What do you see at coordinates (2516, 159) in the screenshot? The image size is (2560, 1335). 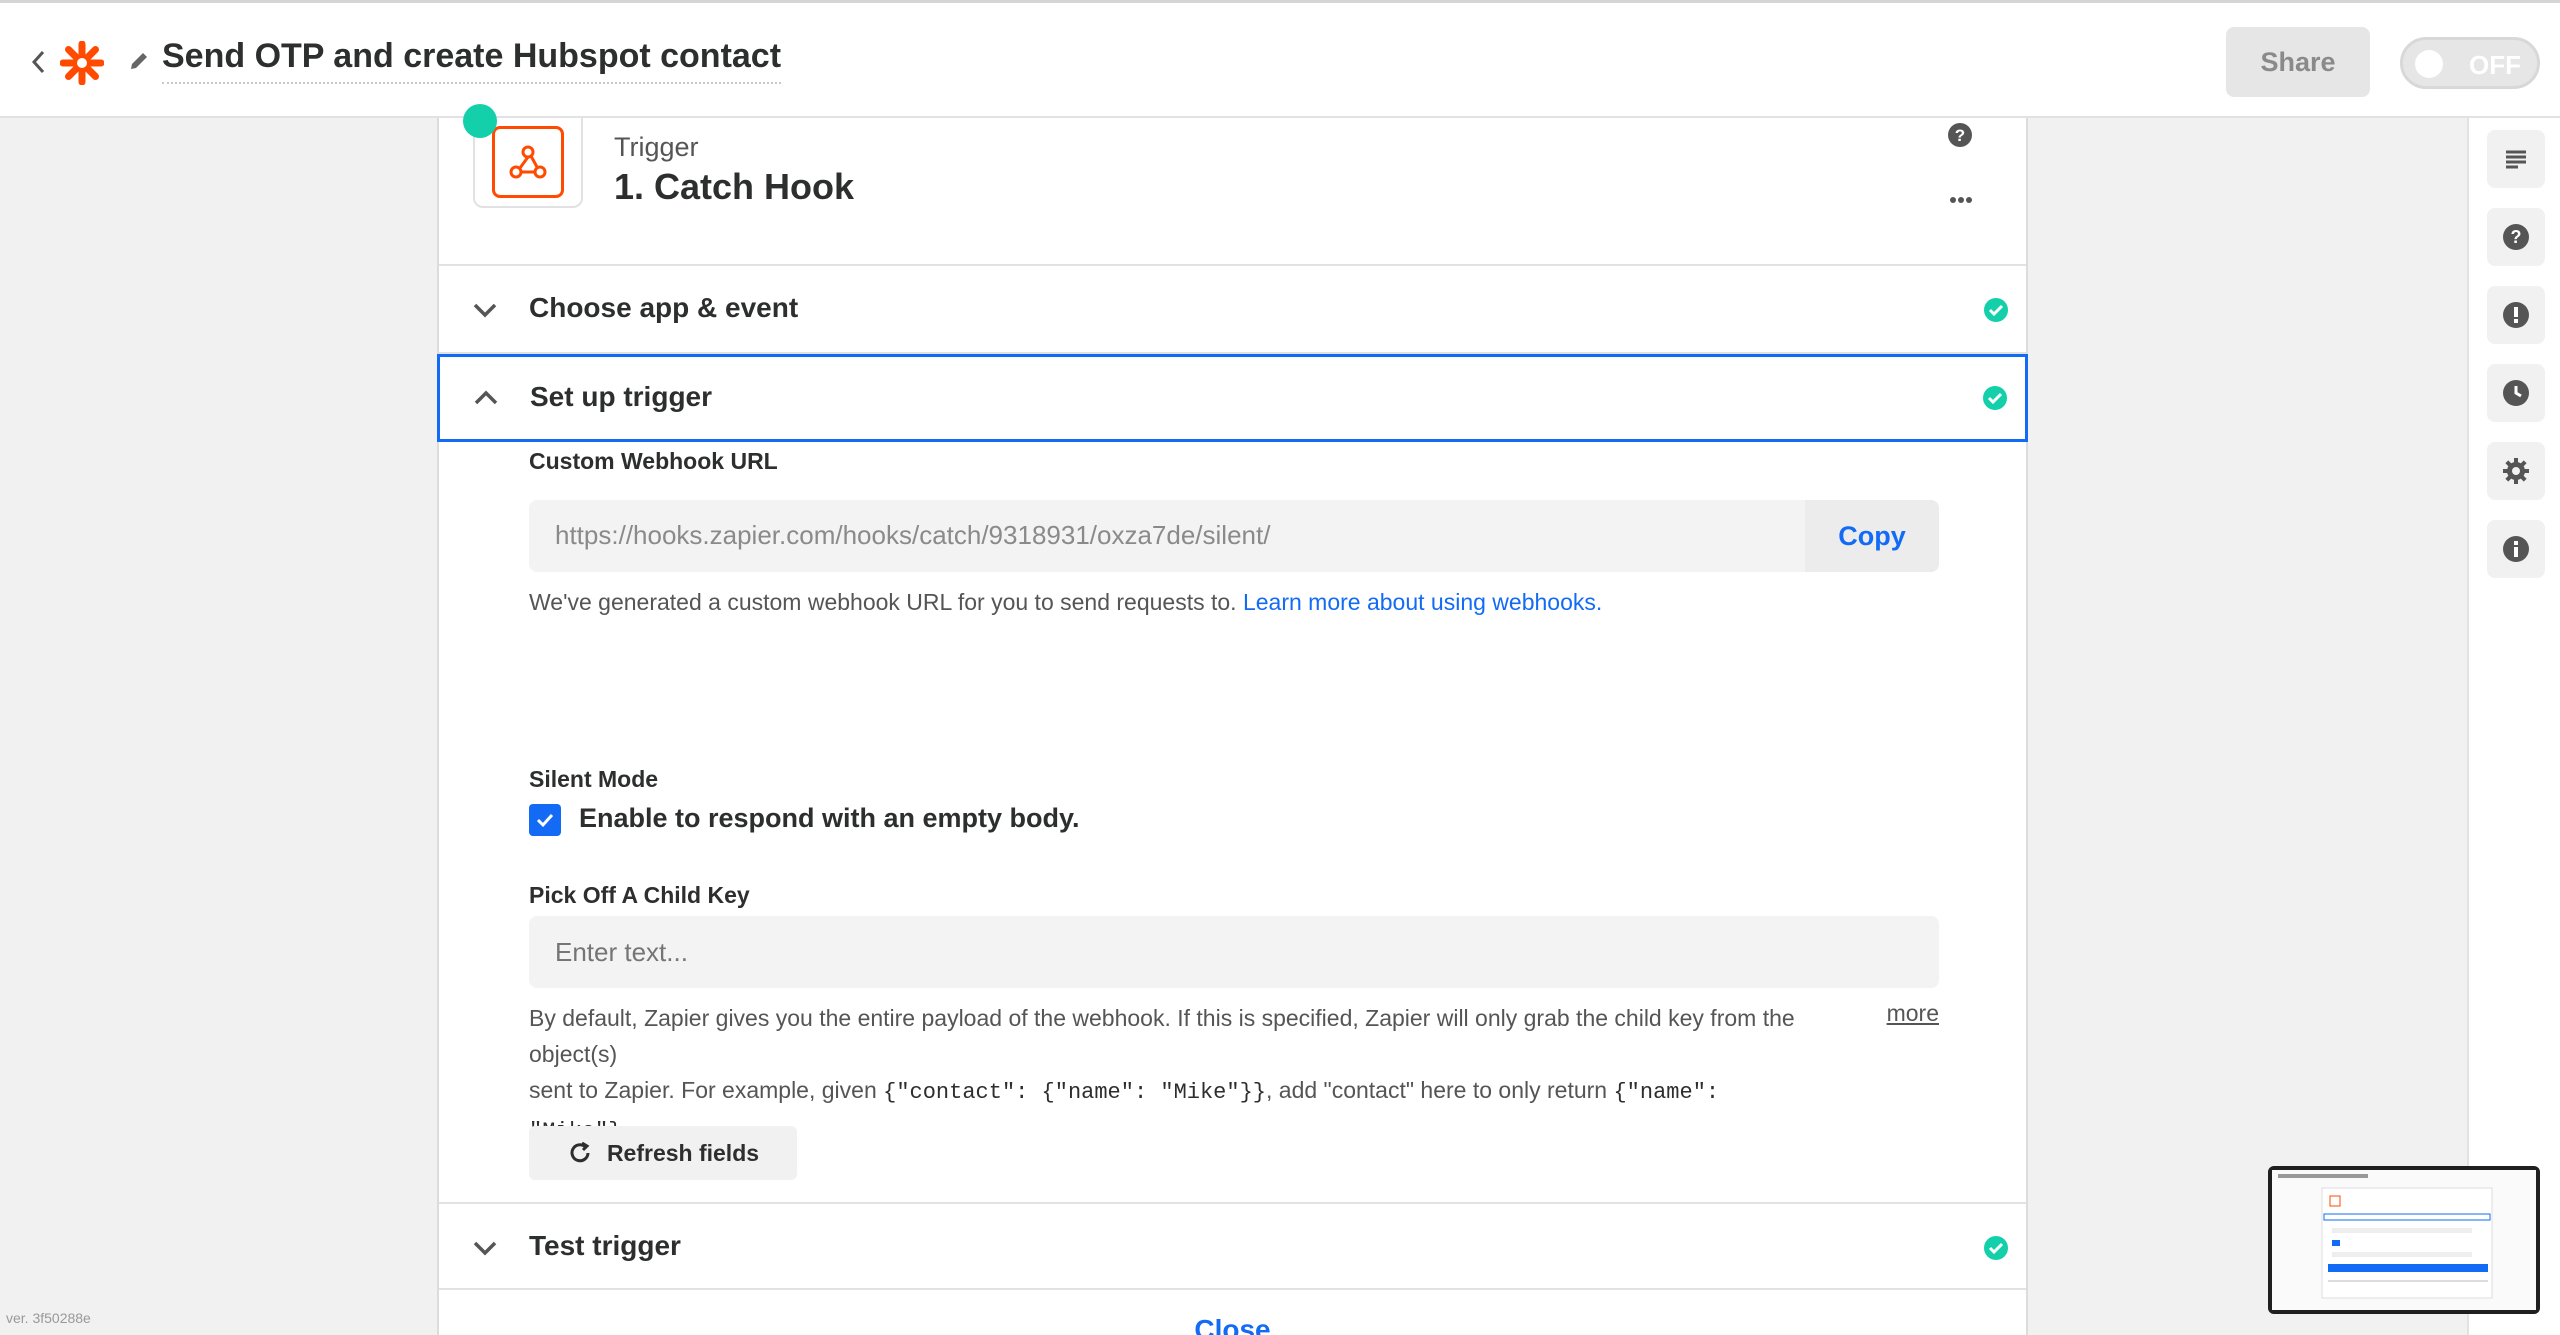 I see `list-icon` at bounding box center [2516, 159].